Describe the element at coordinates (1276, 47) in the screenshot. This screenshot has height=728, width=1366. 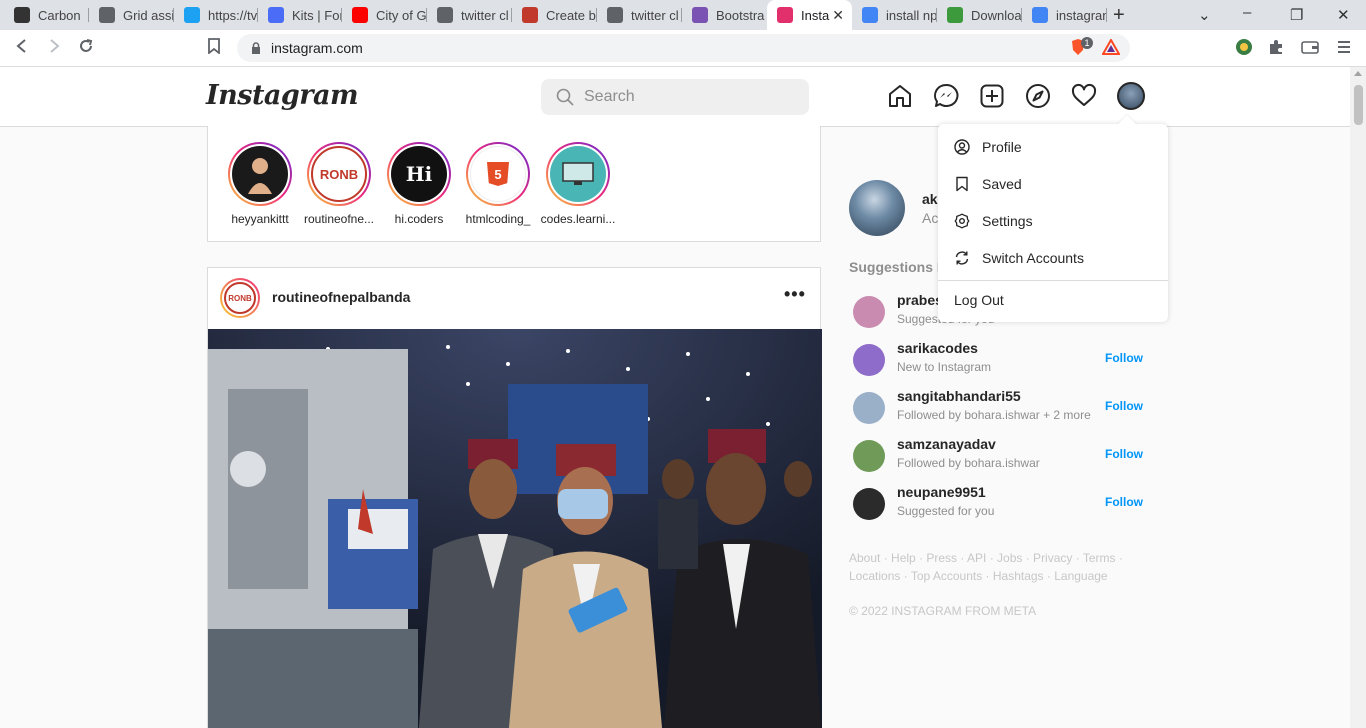
I see `extensions-icon` at that location.